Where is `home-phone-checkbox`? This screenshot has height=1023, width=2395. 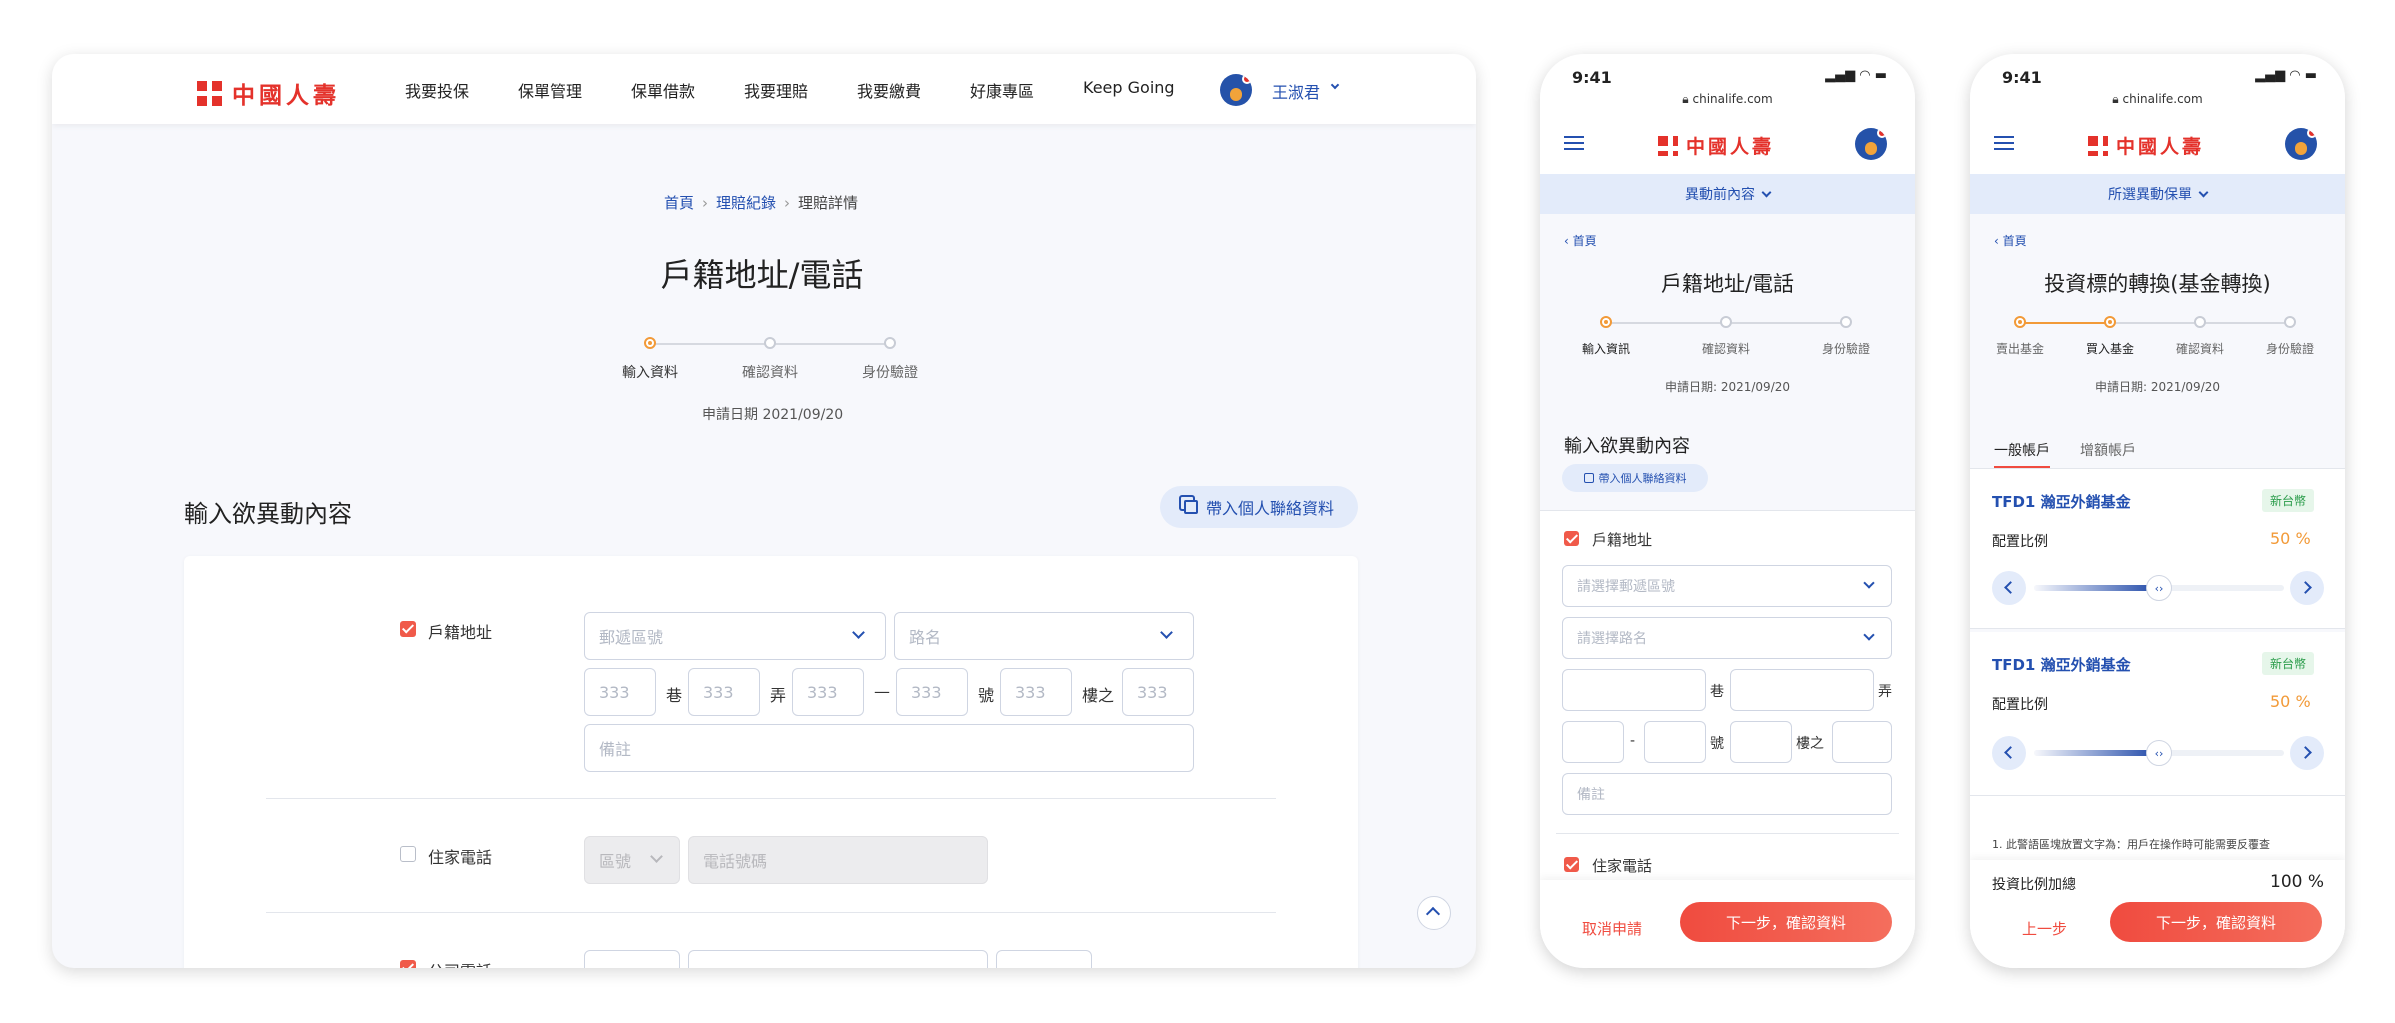
home-phone-checkbox is located at coordinates (1571, 864).